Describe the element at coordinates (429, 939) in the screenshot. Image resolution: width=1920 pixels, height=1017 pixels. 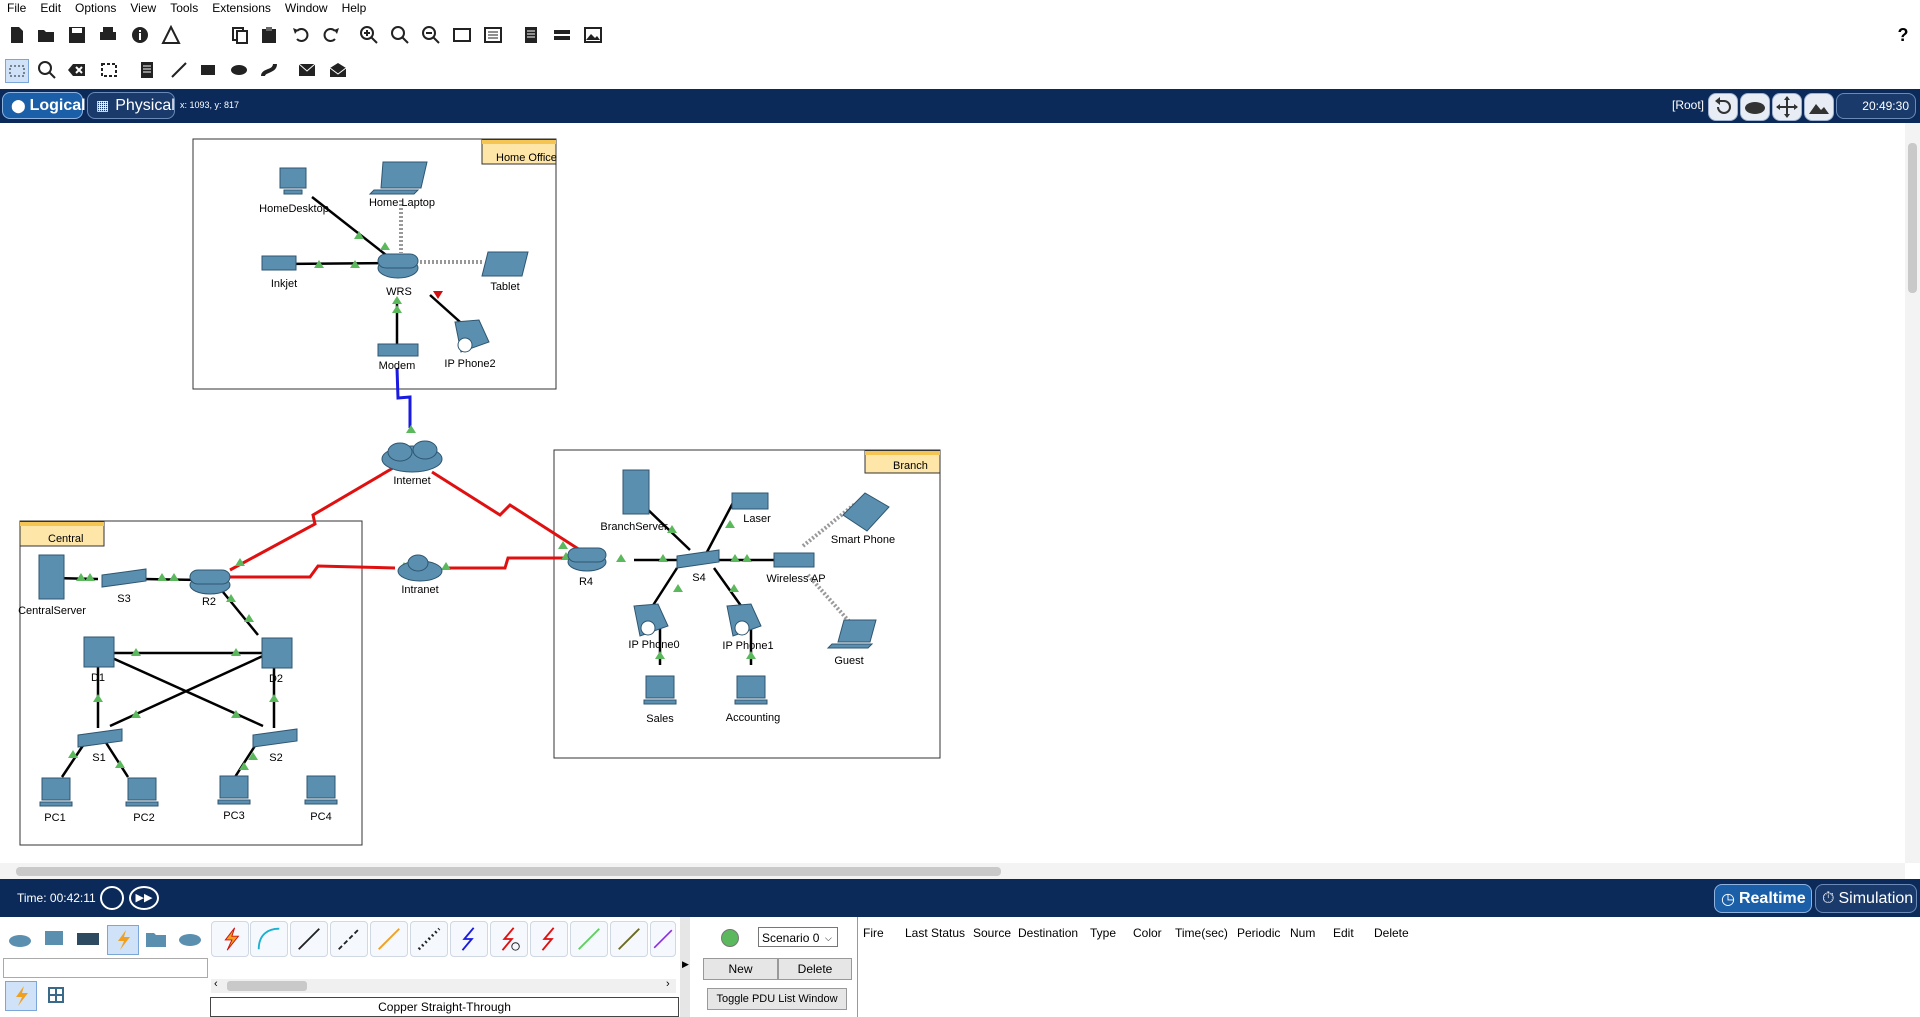
I see `cable-phone-icon` at that location.